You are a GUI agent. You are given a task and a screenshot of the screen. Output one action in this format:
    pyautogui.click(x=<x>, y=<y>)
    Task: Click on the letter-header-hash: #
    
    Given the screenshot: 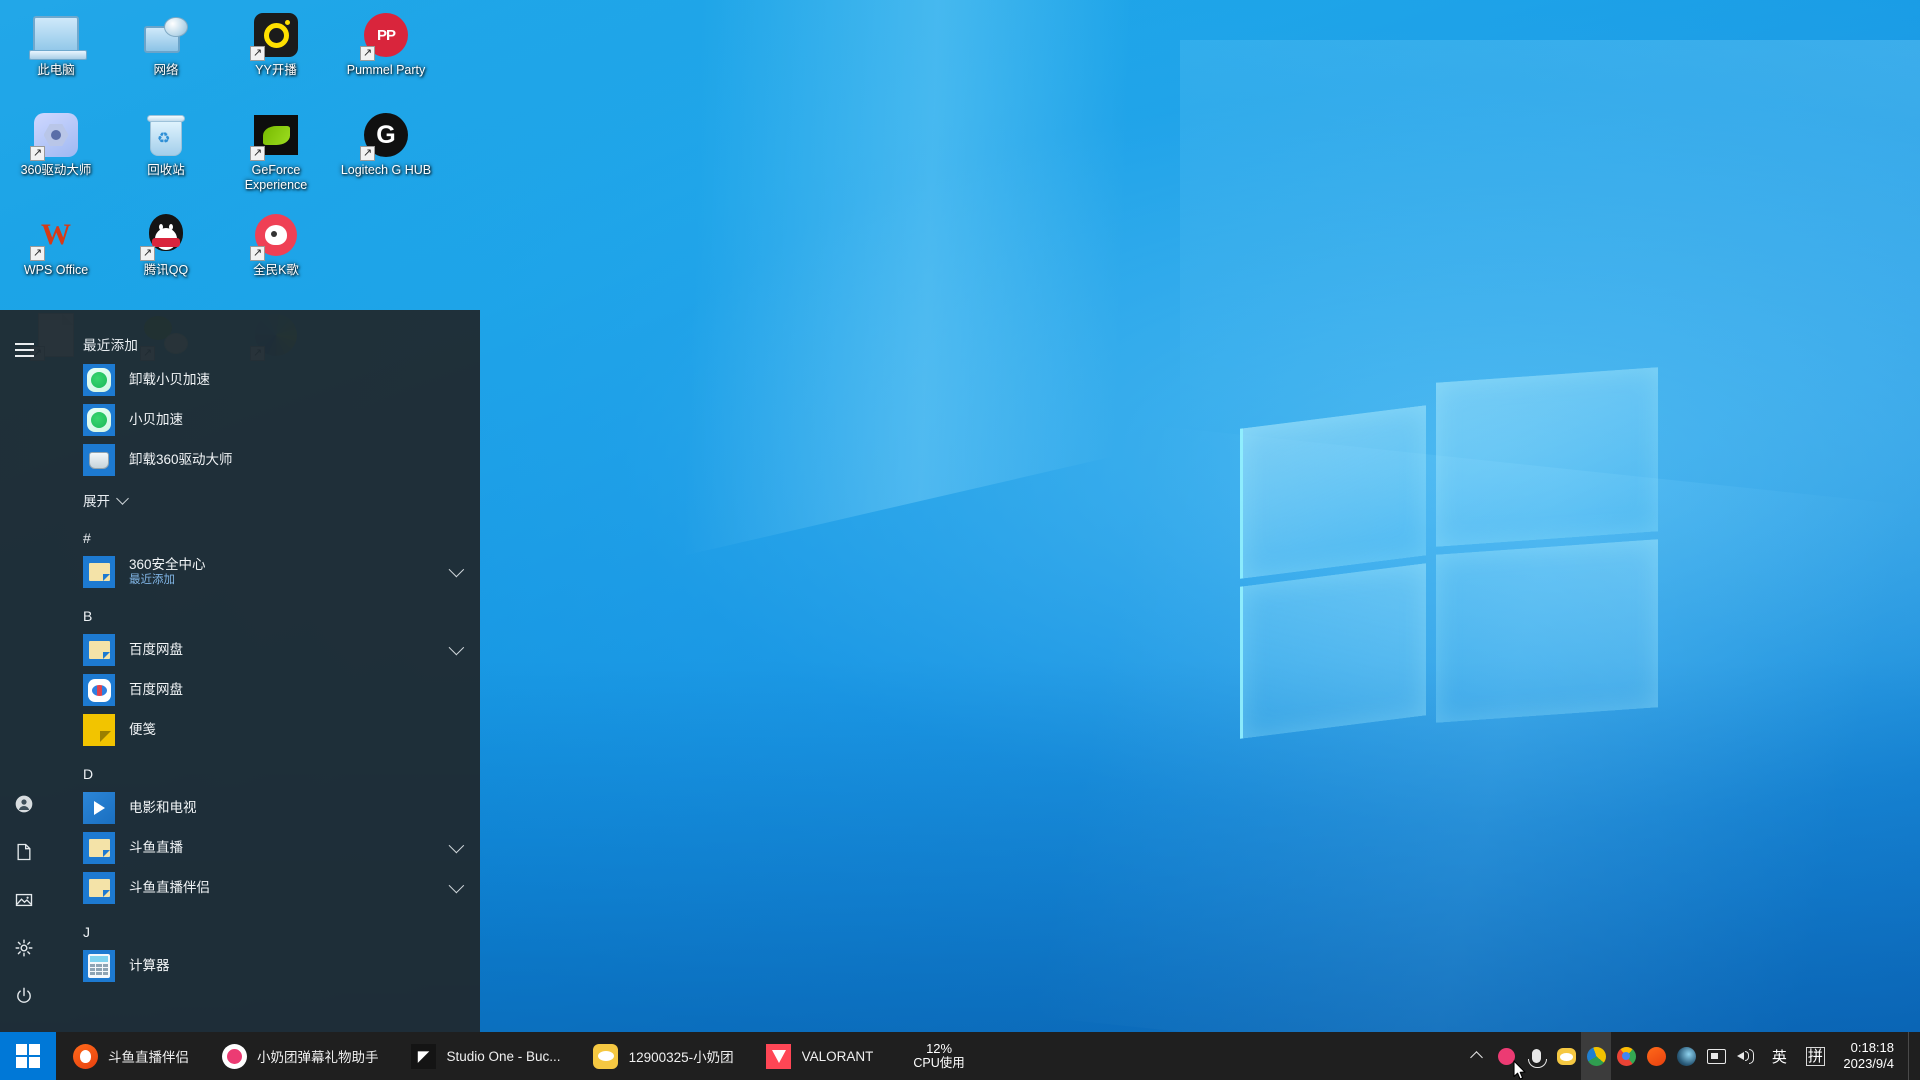 What is the action you would take?
    pyautogui.click(x=264, y=533)
    